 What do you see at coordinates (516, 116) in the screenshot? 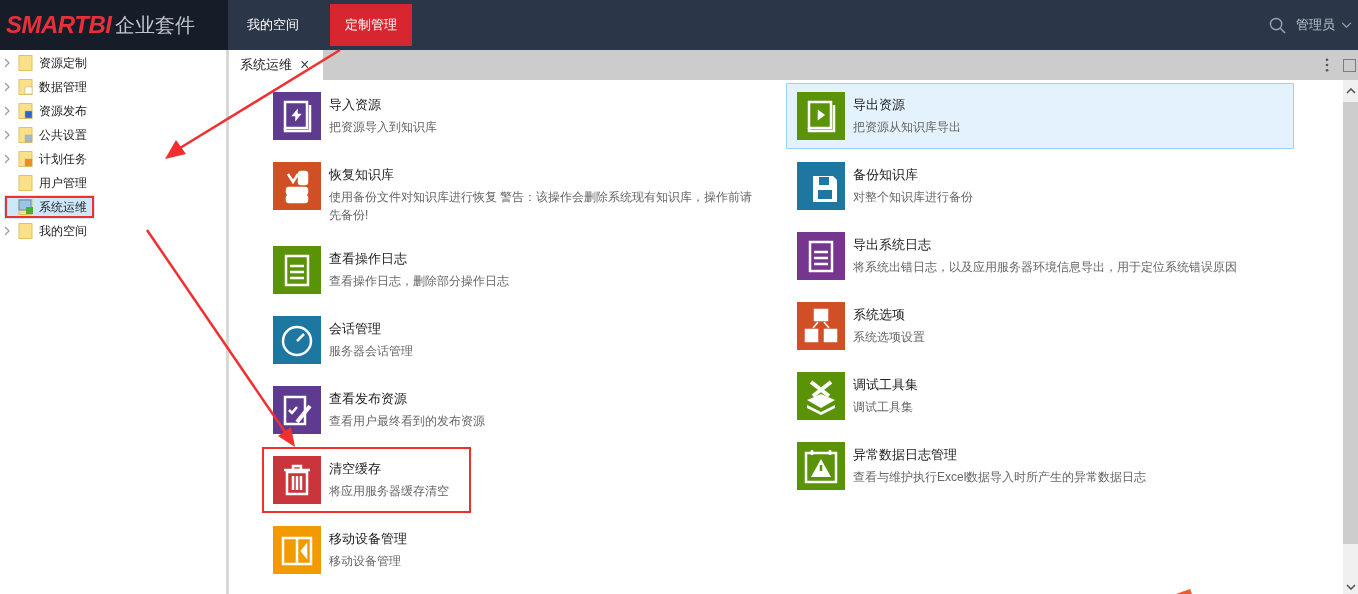
I see `function-item: 导入资源 把资源导入到知识库` at bounding box center [516, 116].